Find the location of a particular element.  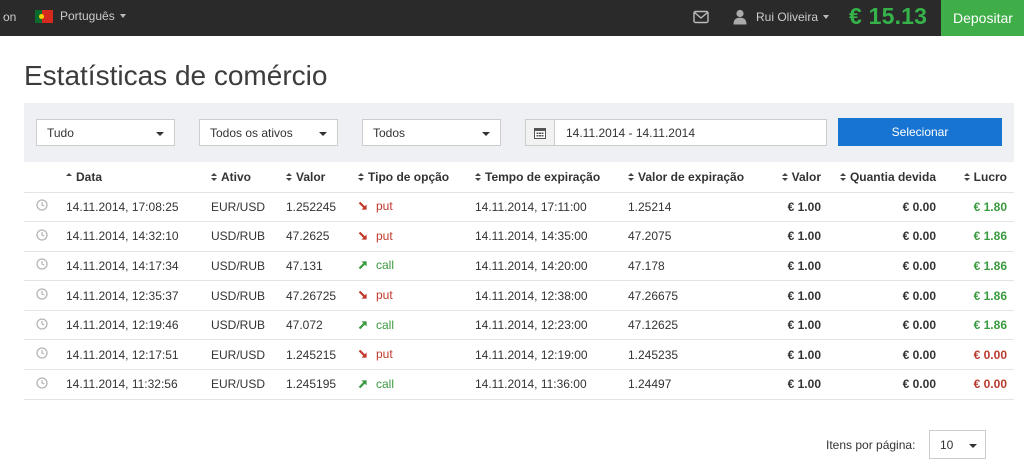

sort-asc-icon is located at coordinates (69, 177).